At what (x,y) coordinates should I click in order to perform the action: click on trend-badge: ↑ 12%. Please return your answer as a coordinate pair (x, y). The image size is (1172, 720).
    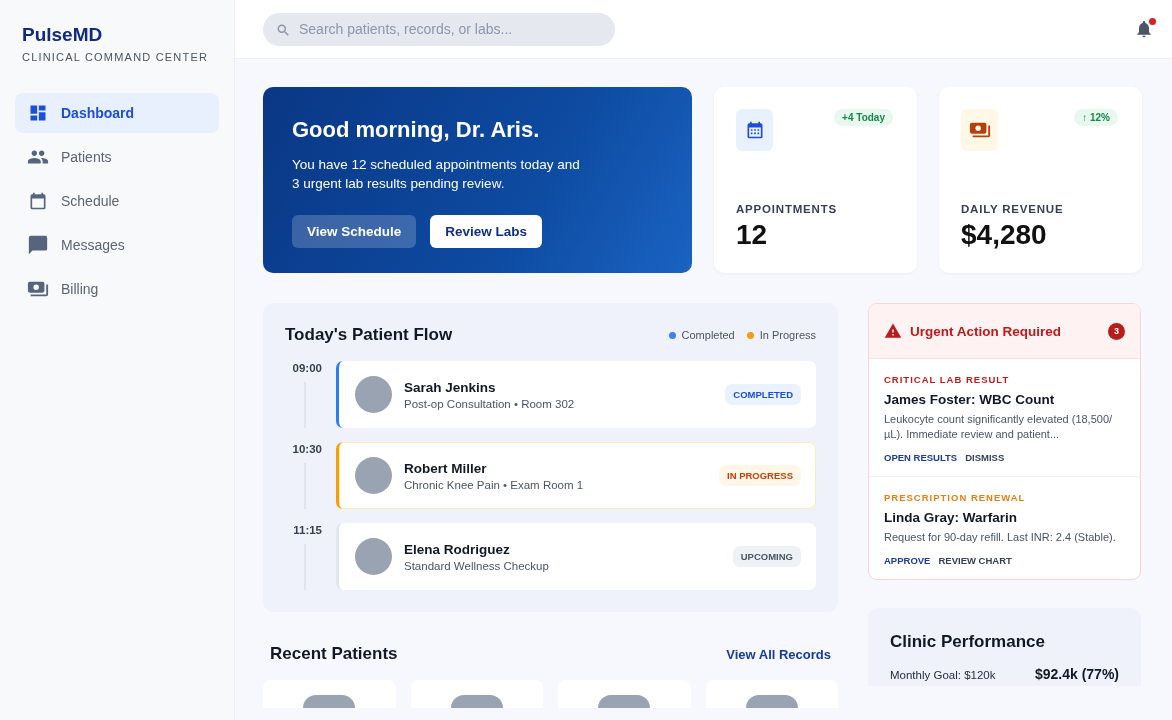
    Looking at the image, I should click on (1096, 117).